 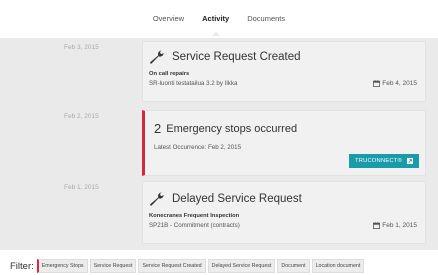 What do you see at coordinates (215, 19) in the screenshot?
I see `tab-activity: Activity` at bounding box center [215, 19].